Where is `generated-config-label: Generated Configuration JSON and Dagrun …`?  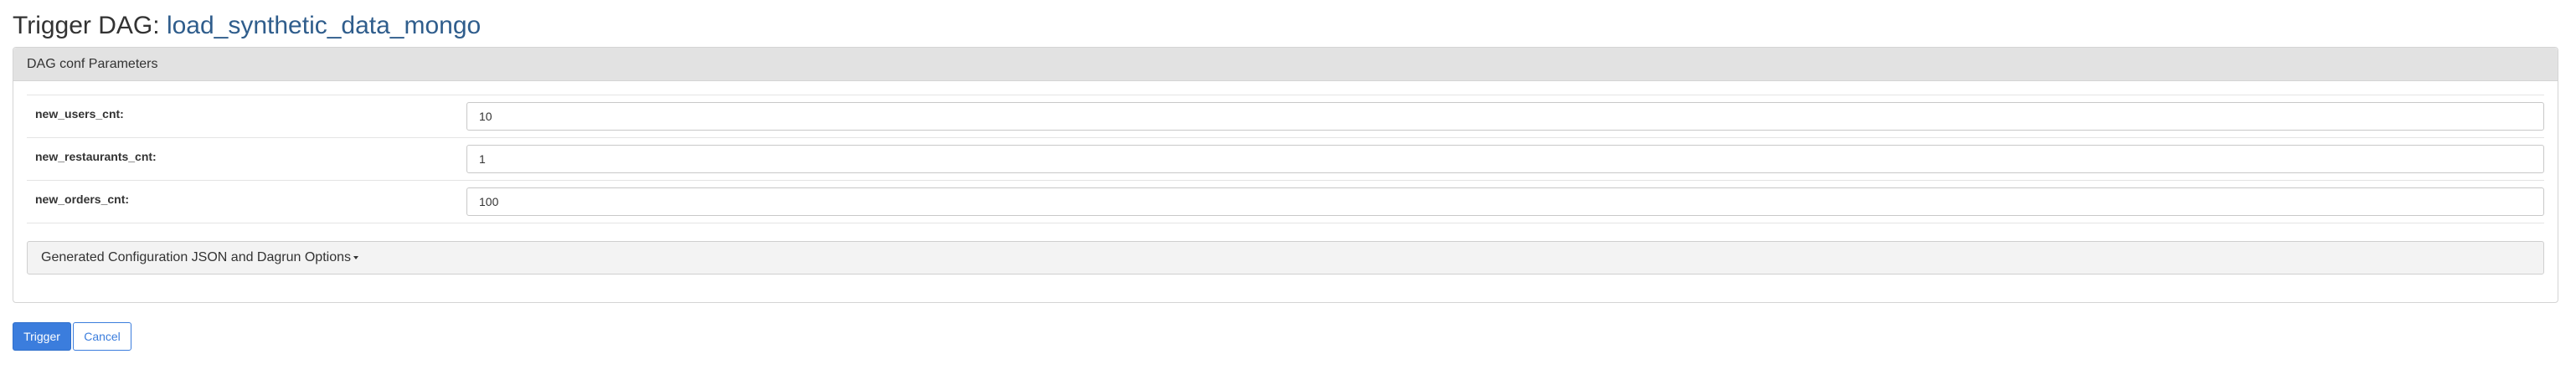
generated-config-label: Generated Configuration JSON and Dagrun … is located at coordinates (196, 257).